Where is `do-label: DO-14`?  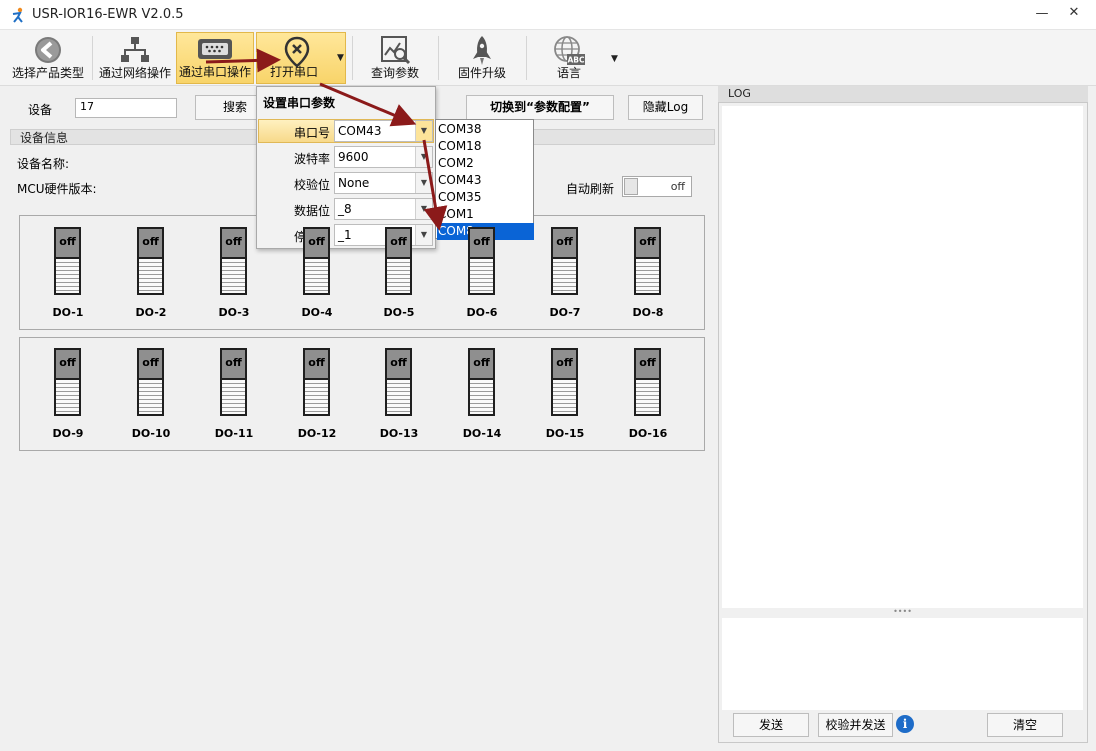 do-label: DO-14 is located at coordinates (482, 433).